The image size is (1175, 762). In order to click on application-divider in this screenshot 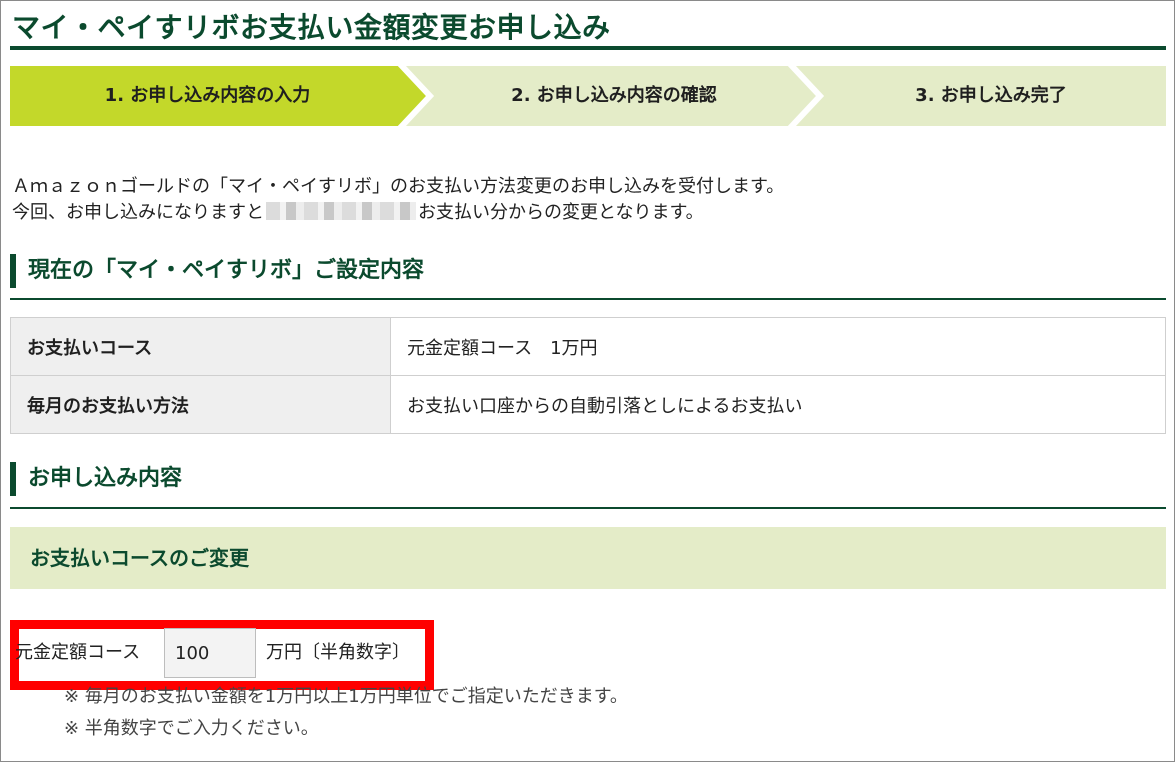, I will do `click(588, 508)`.